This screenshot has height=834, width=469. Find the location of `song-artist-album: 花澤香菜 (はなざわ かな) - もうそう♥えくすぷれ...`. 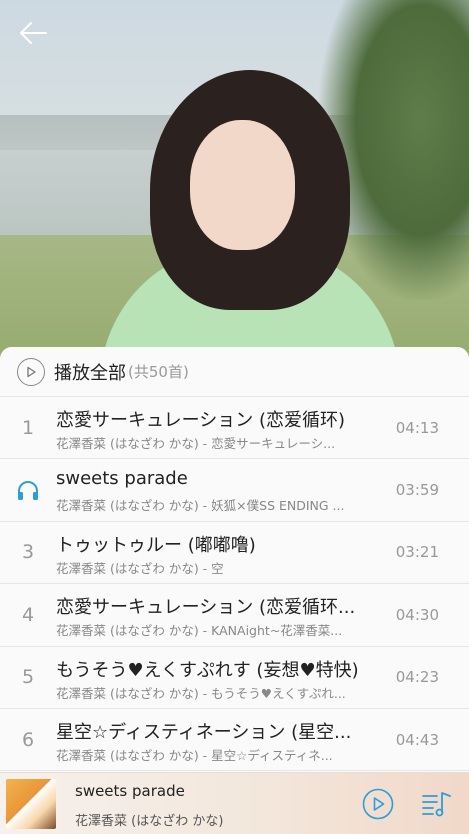

song-artist-album: 花澤香菜 (はなざわ かな) - もうそう♥えくすぷれ... is located at coordinates (201, 693).